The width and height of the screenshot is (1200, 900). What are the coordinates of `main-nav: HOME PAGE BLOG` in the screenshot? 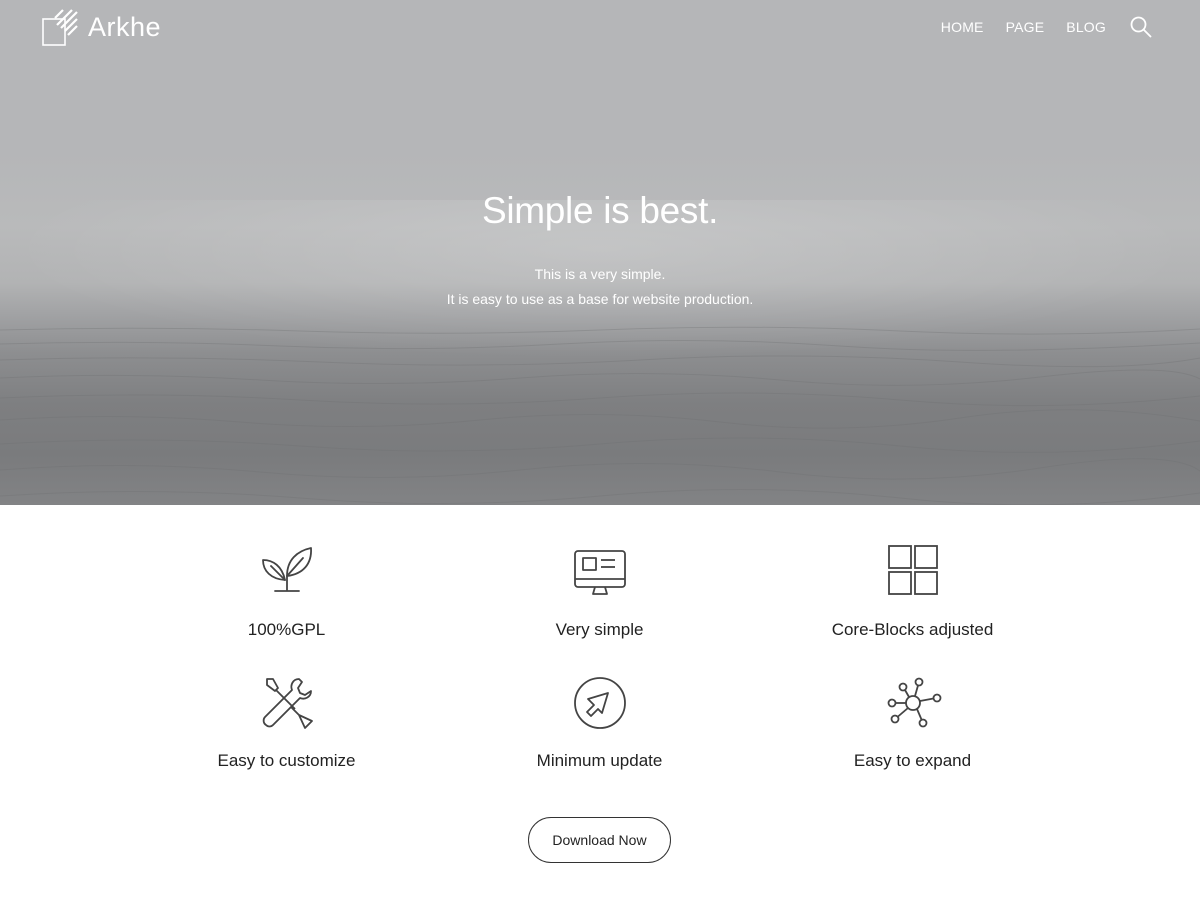 It's located at (1046, 27).